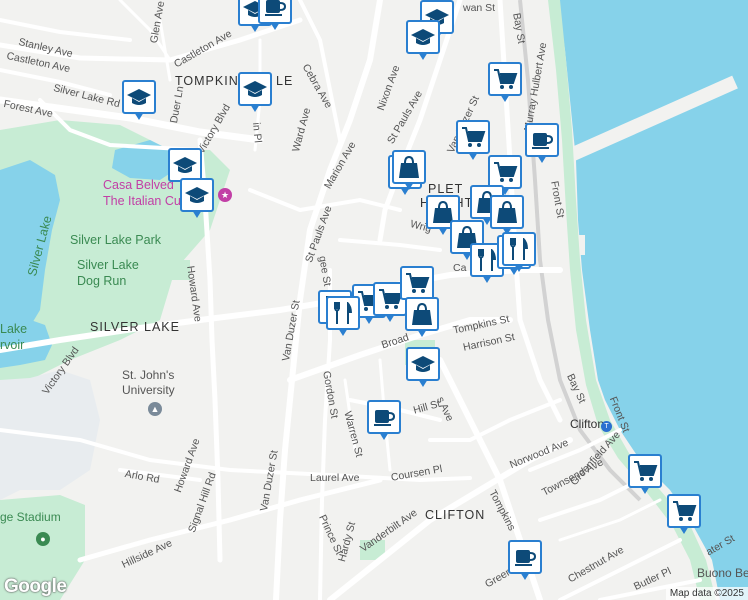  I want to click on poi-label: ge Stadium, so click(30, 517).